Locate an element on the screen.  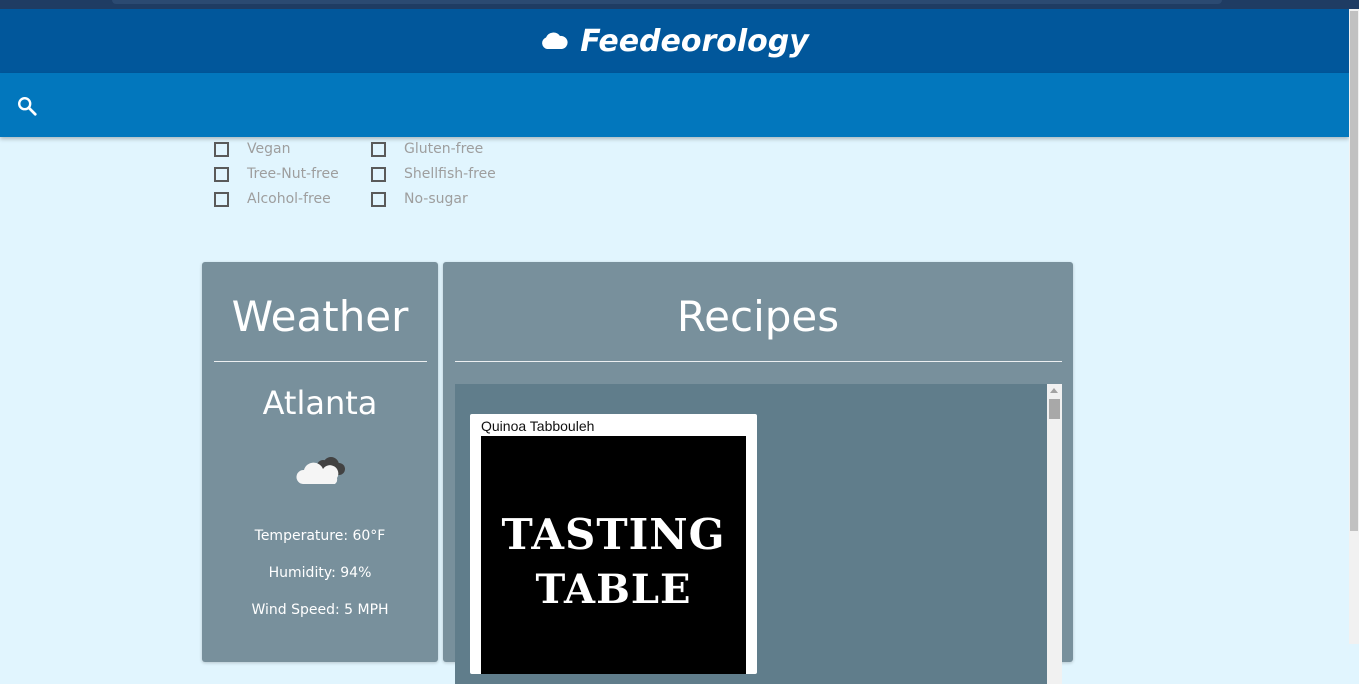
recipes-scrollbar is located at coordinates (1054, 534).